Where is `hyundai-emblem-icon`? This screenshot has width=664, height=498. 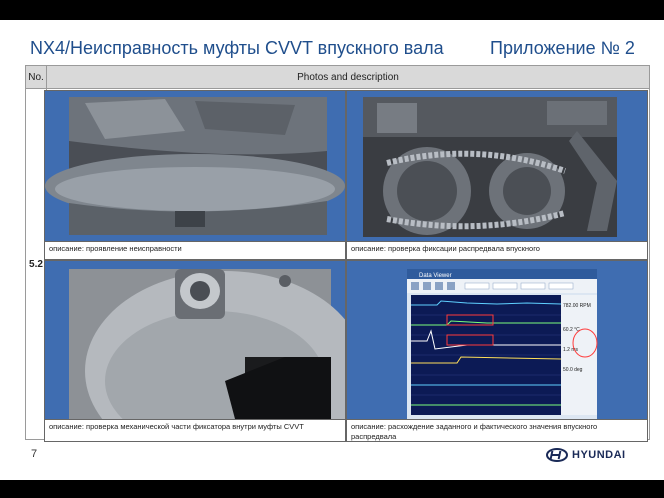 hyundai-emblem-icon is located at coordinates (557, 455).